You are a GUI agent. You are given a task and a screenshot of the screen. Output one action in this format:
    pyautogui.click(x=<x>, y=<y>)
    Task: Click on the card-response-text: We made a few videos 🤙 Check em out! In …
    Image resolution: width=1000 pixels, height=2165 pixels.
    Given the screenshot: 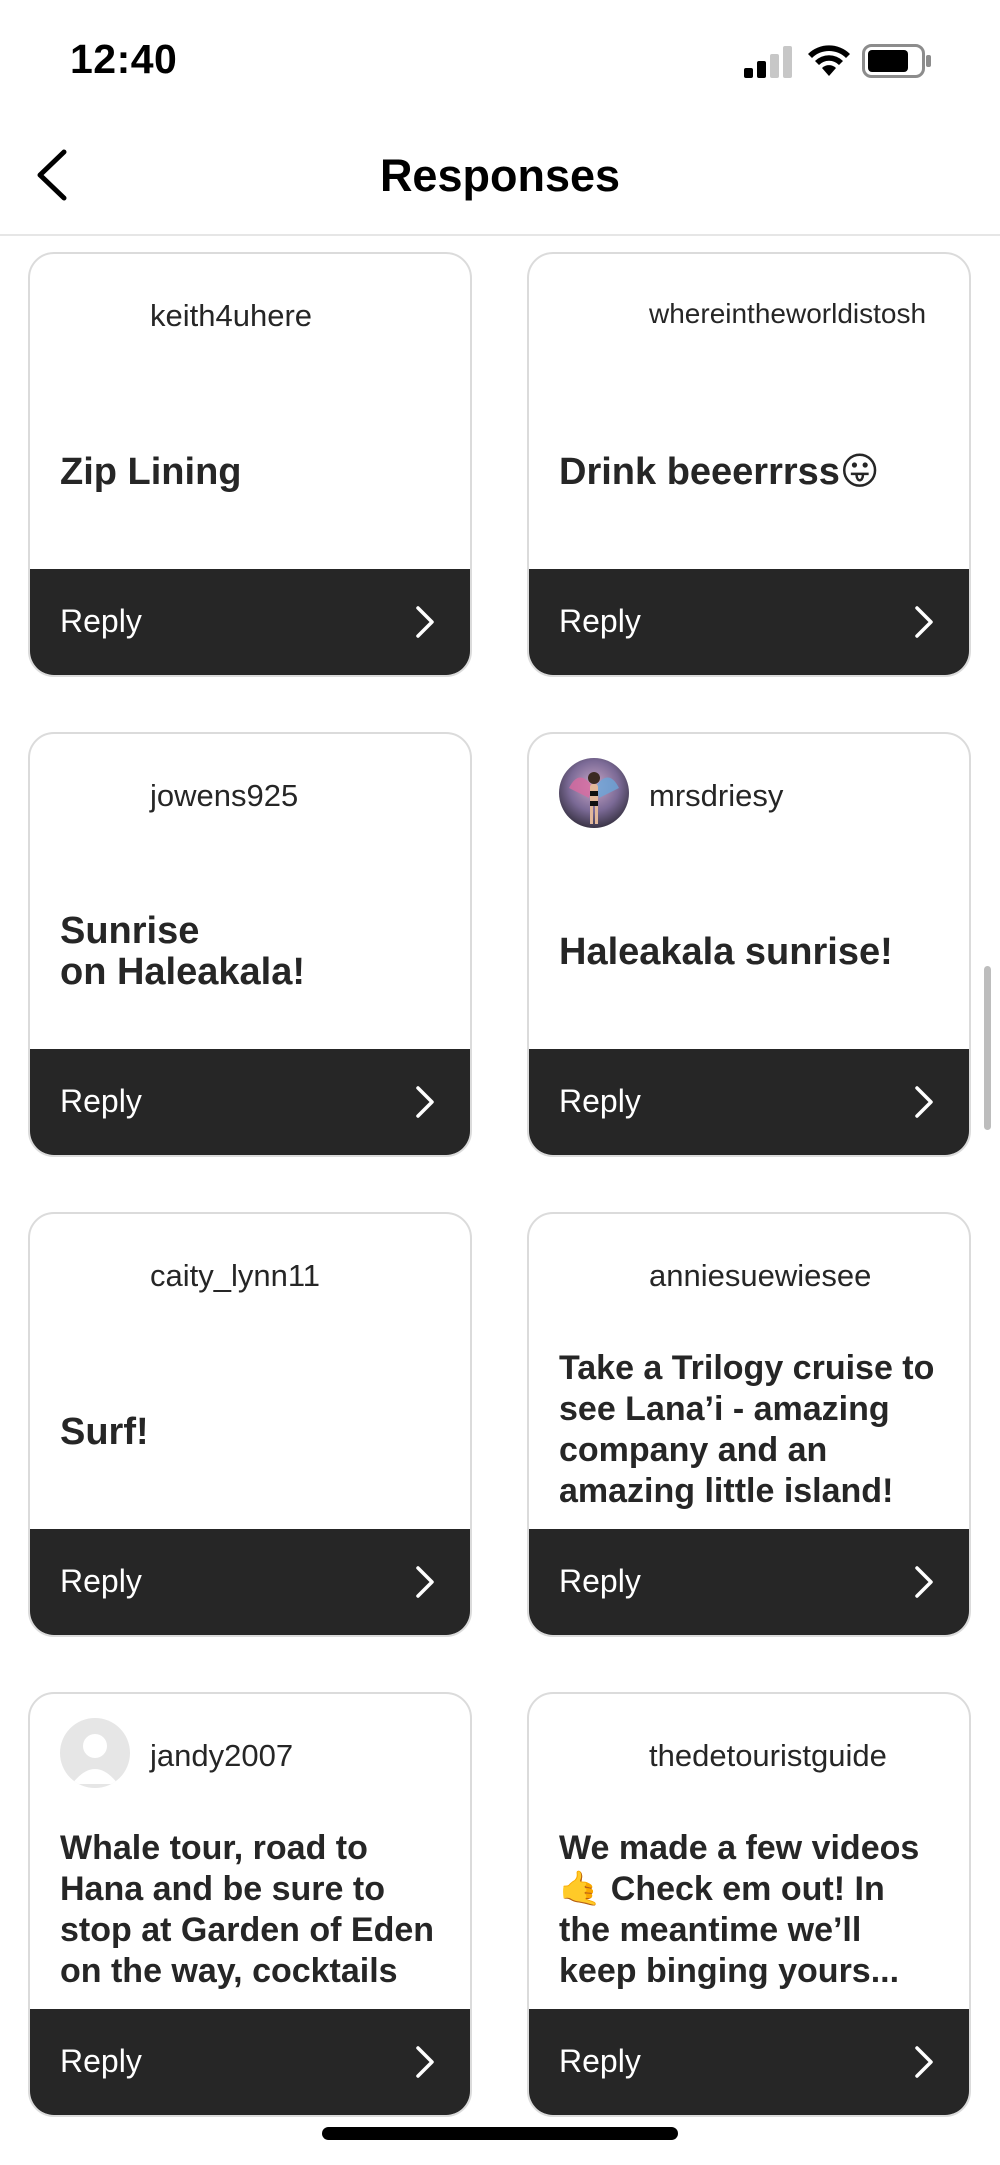 What is the action you would take?
    pyautogui.click(x=739, y=1909)
    